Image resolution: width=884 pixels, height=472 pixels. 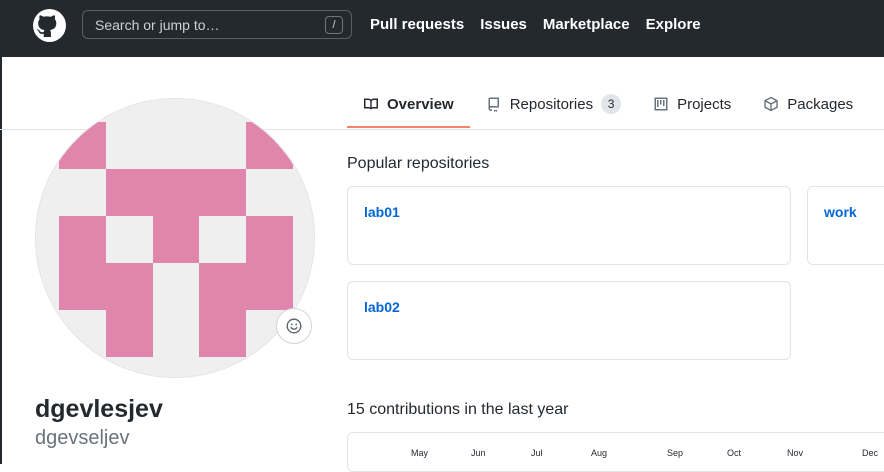 What do you see at coordinates (99, 409) in the screenshot?
I see `profile-name: dgevlesjev` at bounding box center [99, 409].